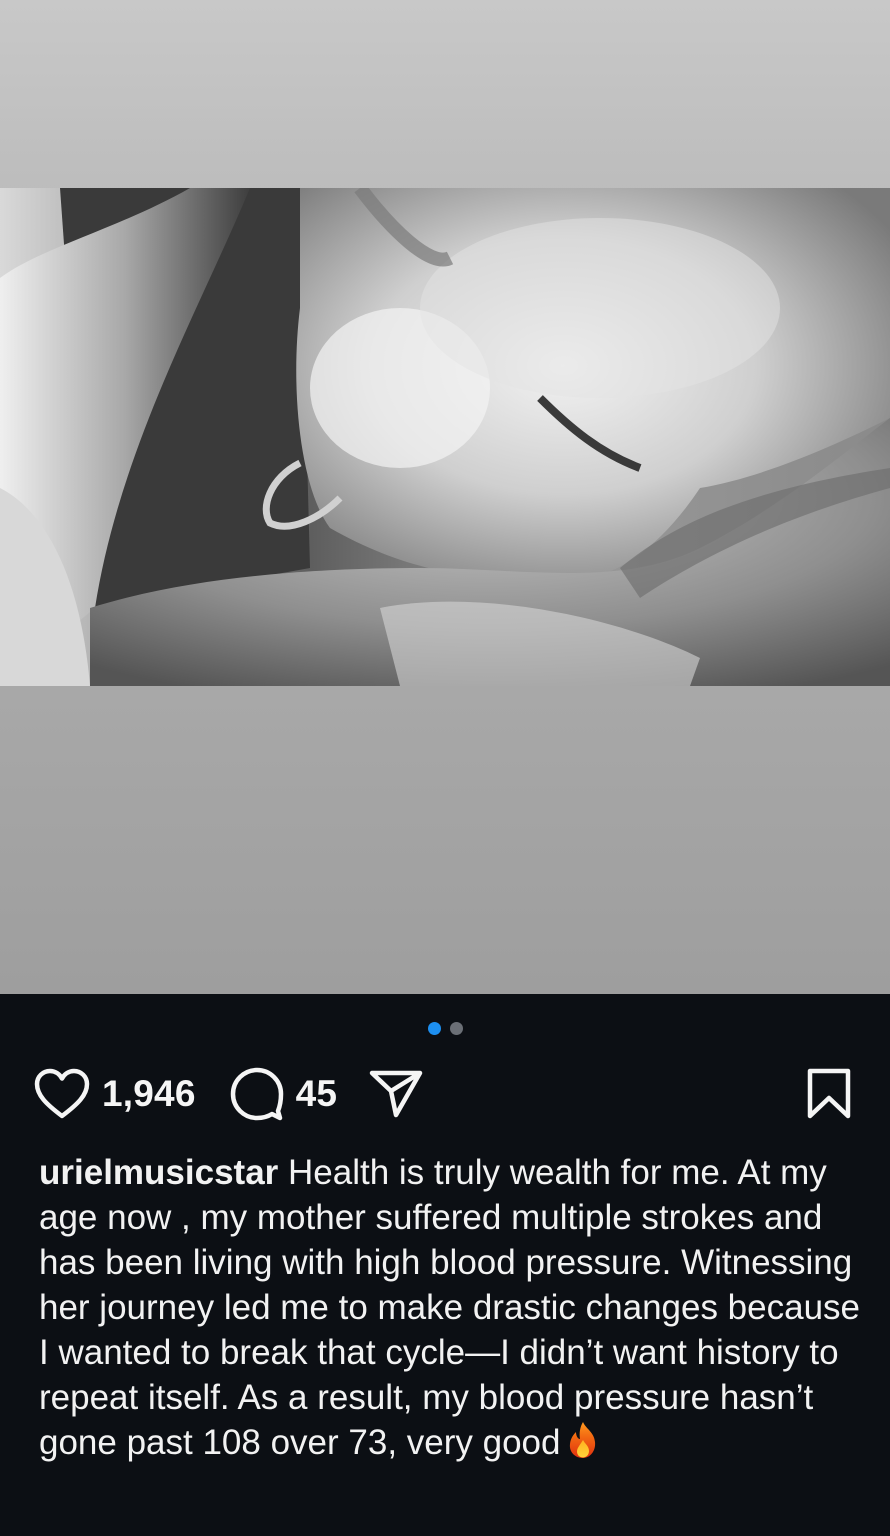 This screenshot has width=890, height=1536. I want to click on carousel-indicator, so click(445, 1029).